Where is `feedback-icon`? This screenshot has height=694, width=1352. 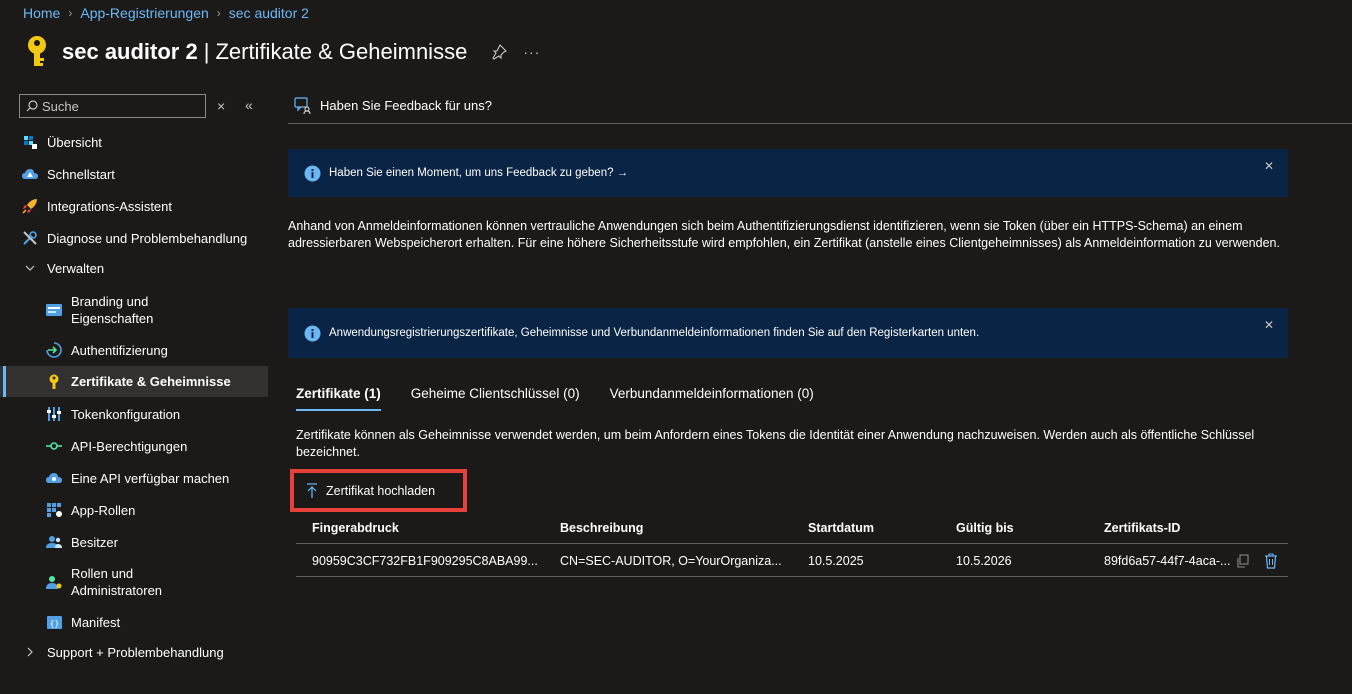 feedback-icon is located at coordinates (302, 105).